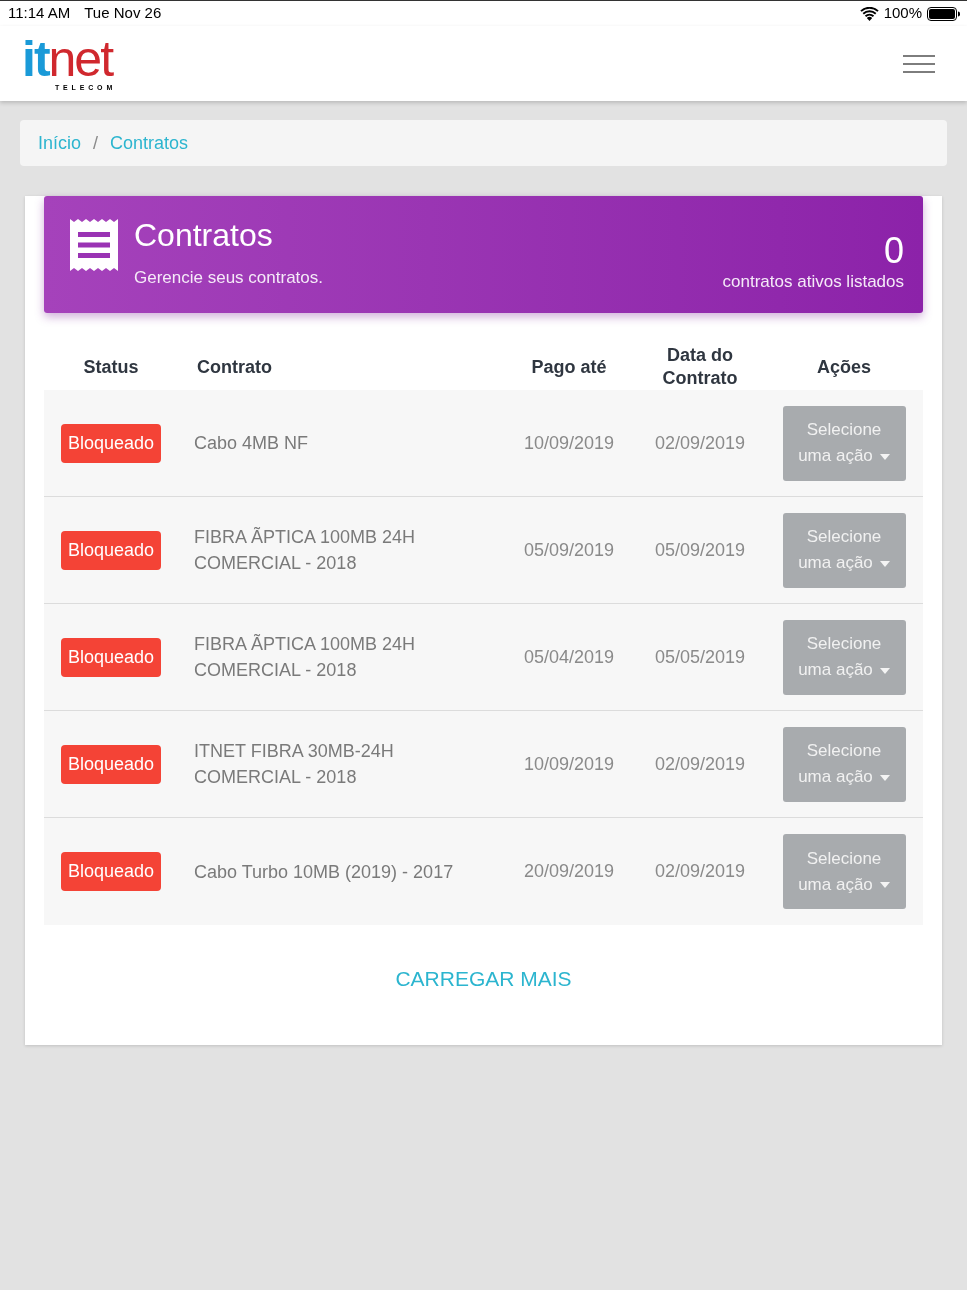  What do you see at coordinates (39, 13) in the screenshot?
I see `status-time: 11:14 AM` at bounding box center [39, 13].